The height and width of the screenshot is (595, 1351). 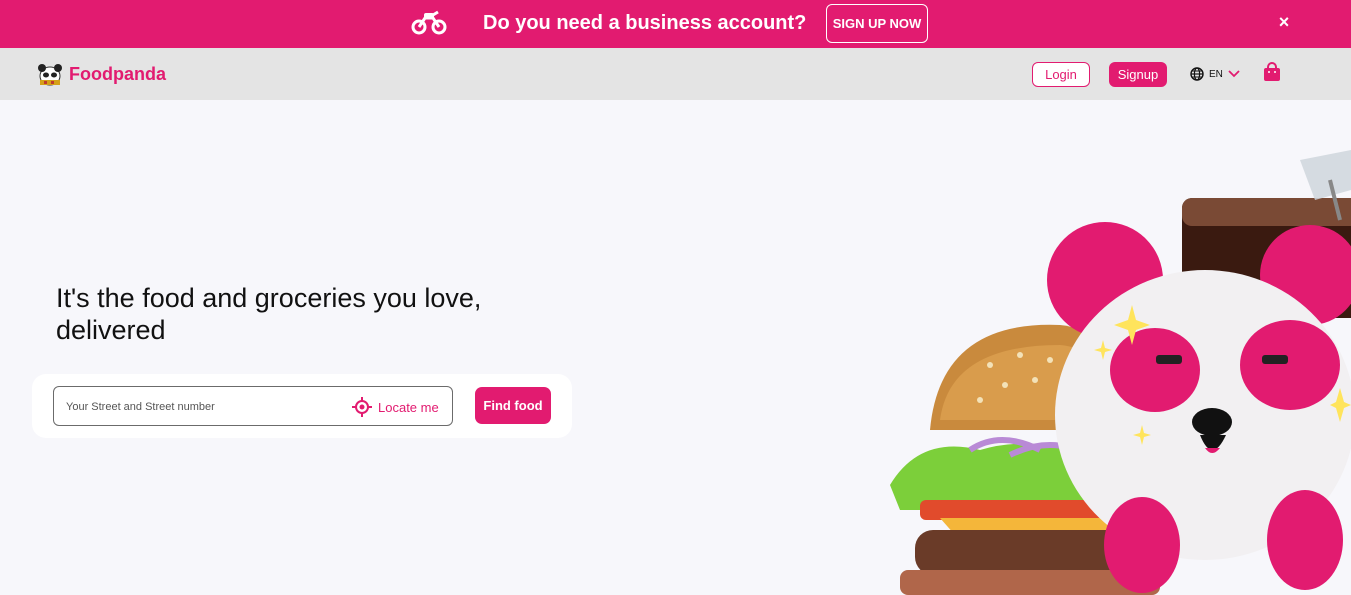 I want to click on brand-name: Foodpanda, so click(x=117, y=74).